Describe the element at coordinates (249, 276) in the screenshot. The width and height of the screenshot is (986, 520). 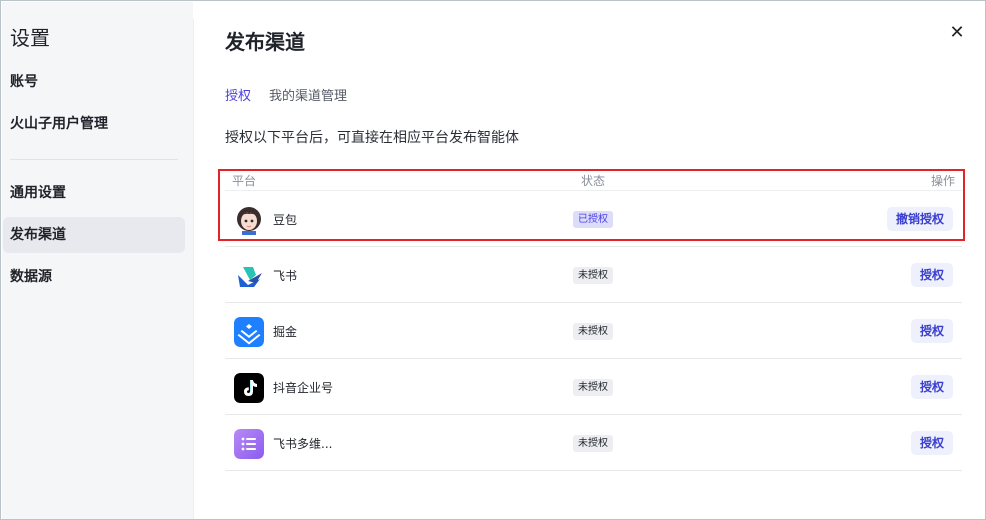
I see `feishu-icon` at that location.